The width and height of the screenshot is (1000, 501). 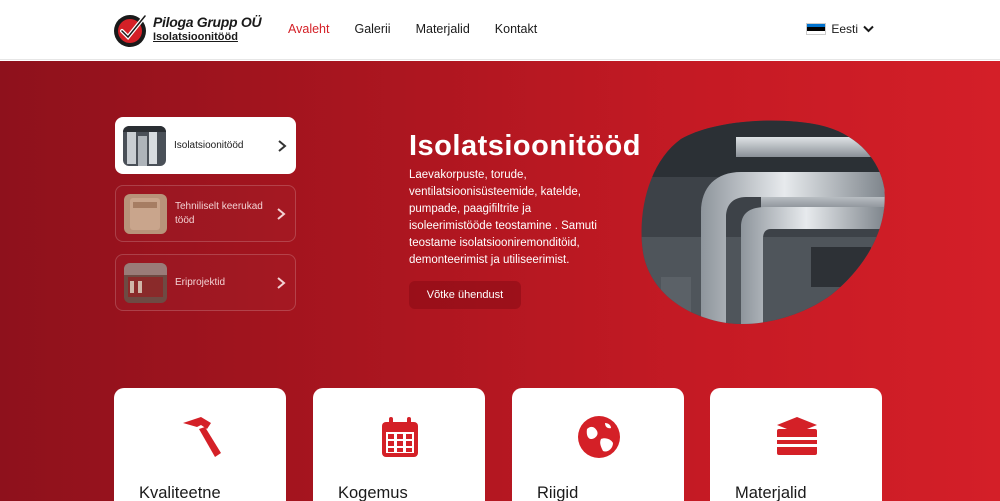 I want to click on globe-icon, so click(x=599, y=437).